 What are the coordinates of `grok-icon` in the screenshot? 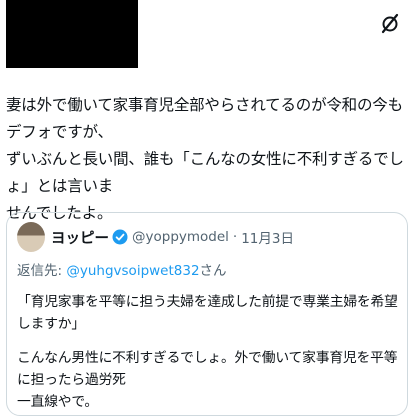 It's located at (390, 23).